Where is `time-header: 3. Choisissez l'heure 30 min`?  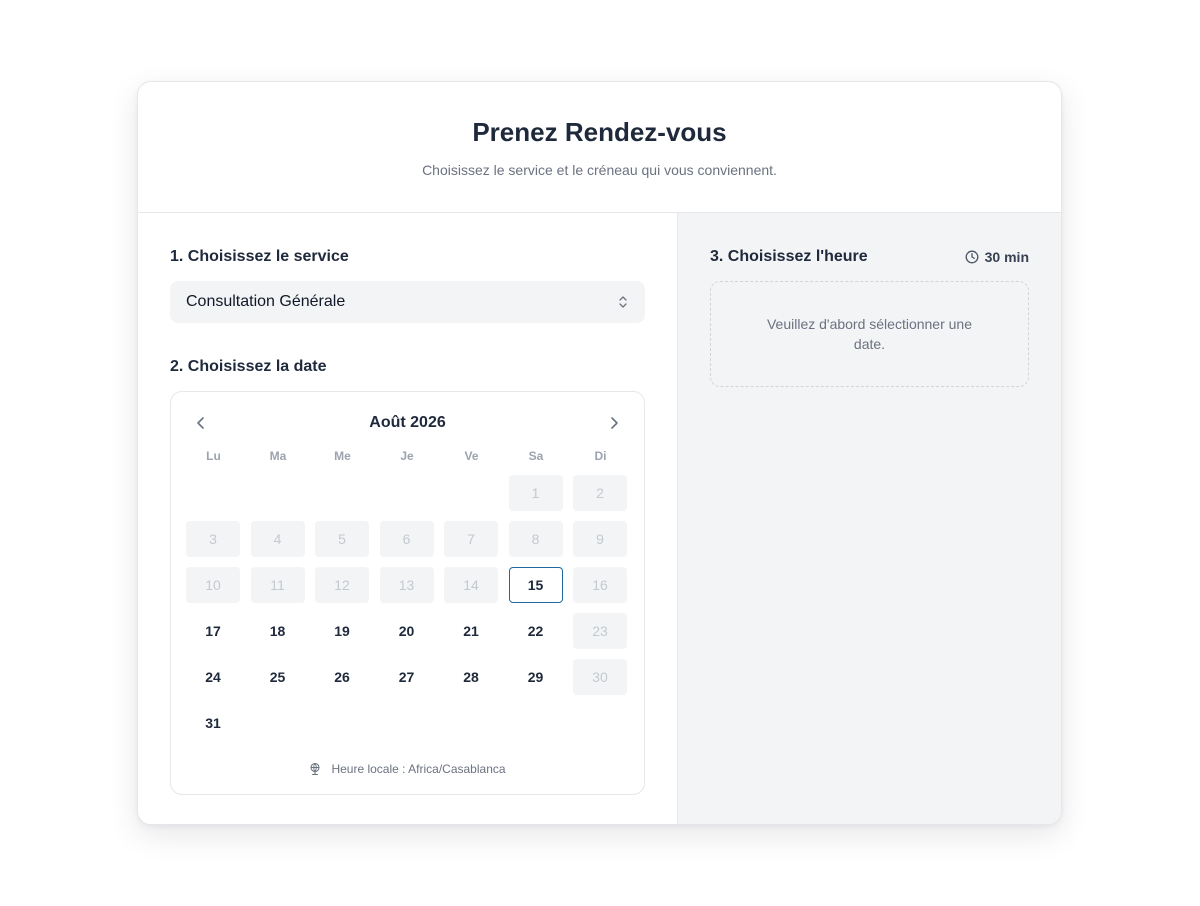
time-header: 3. Choisissez l'heure 30 min is located at coordinates (869, 257).